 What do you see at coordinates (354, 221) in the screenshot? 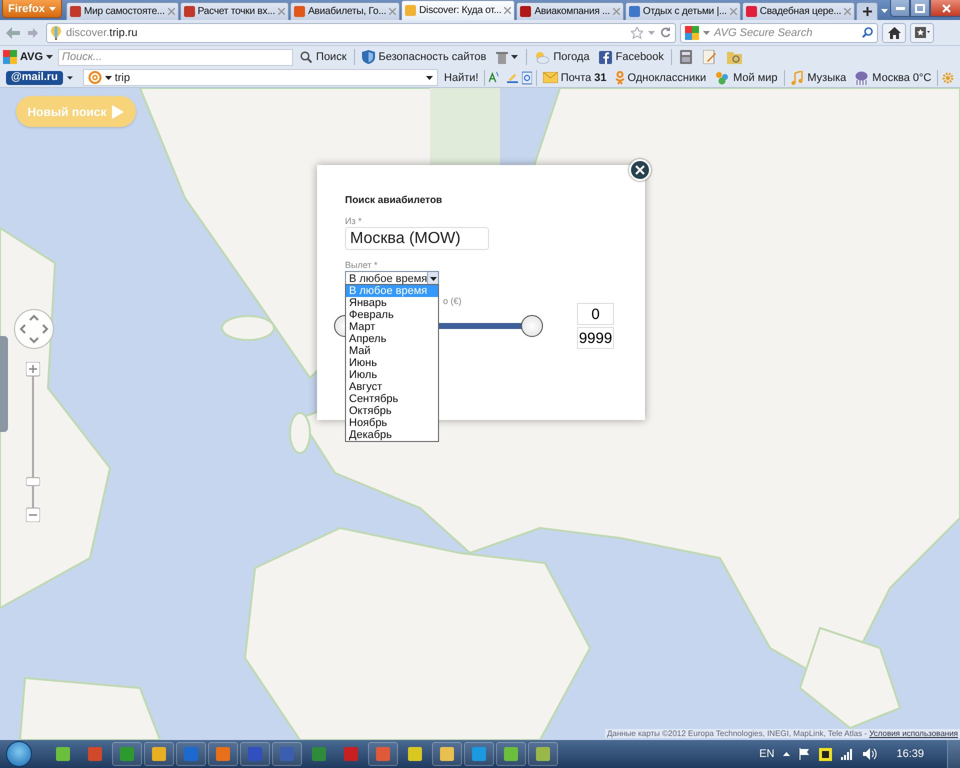
I see `field-label: Из *` at bounding box center [354, 221].